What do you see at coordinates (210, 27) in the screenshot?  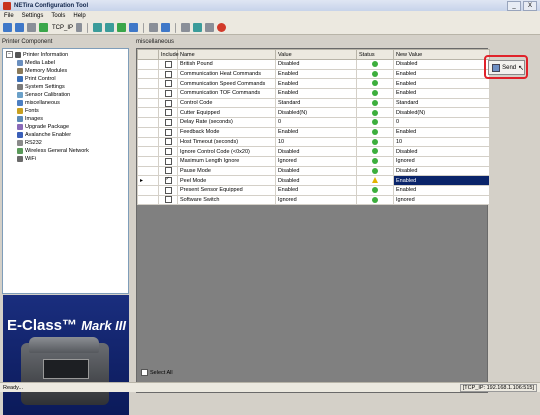 I see `help-icon` at bounding box center [210, 27].